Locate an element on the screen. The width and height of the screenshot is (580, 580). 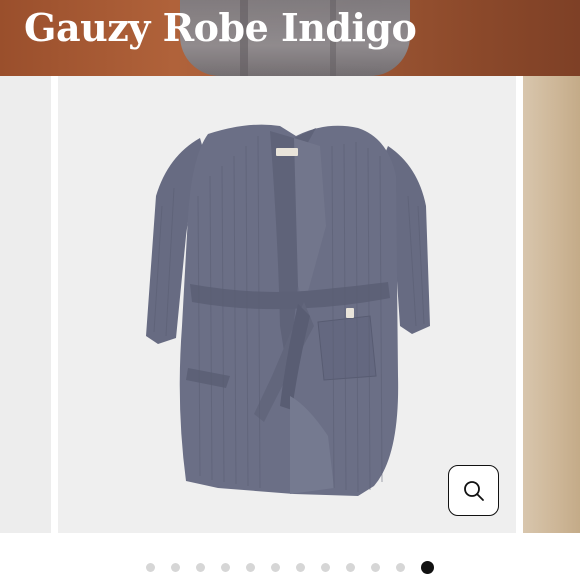
hero-banner: Gauzy Robe Indigo is located at coordinates (290, 38).